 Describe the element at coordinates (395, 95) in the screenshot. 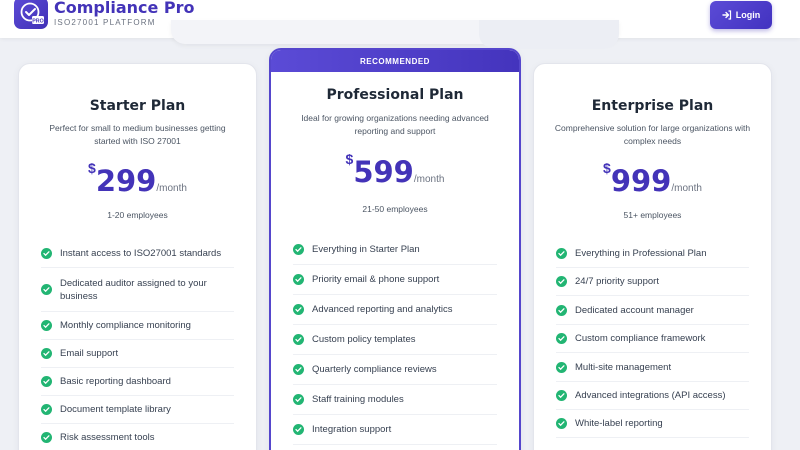

I see `plan-name: Professional Plan` at that location.